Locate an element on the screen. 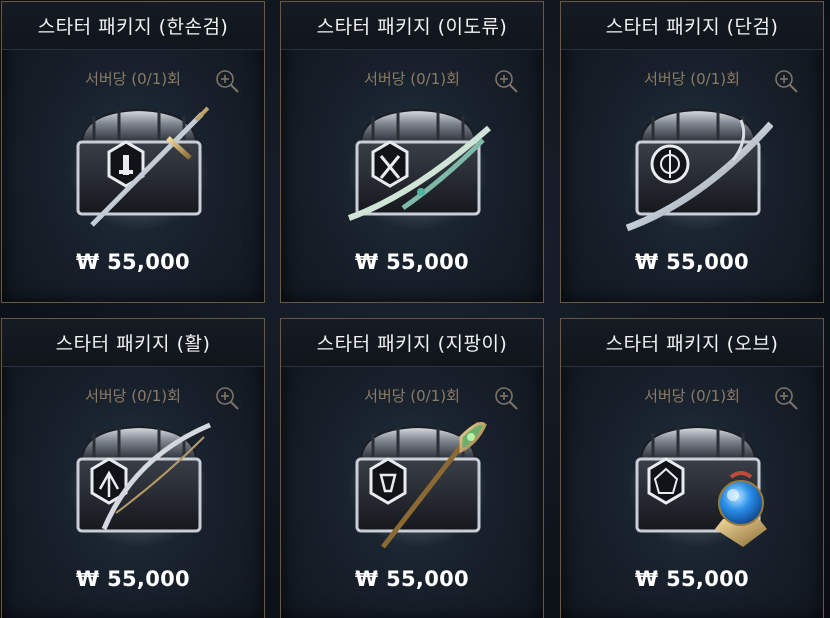 This screenshot has width=830, height=618. card-title: 스타터 패키지 (한손검) is located at coordinates (133, 27).